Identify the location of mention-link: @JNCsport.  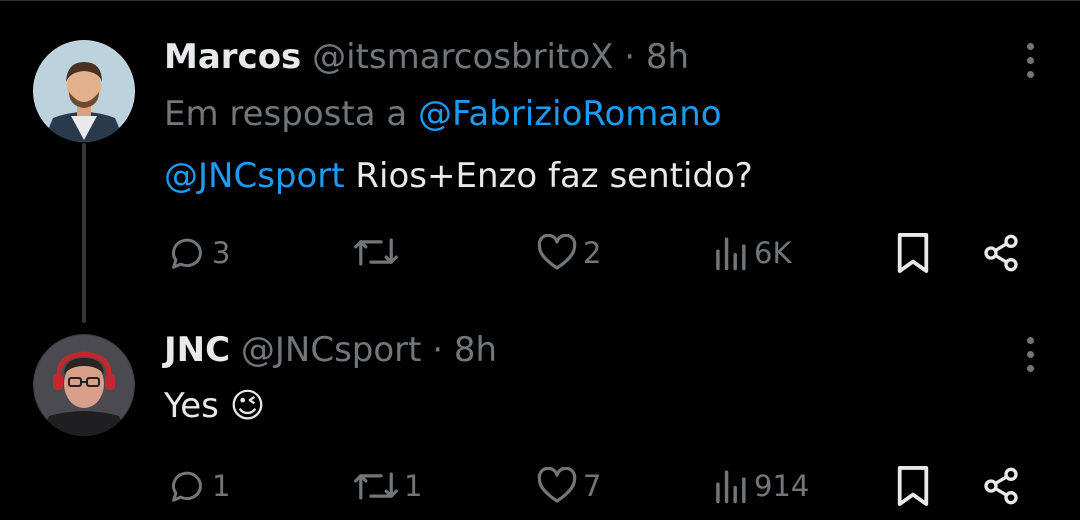
(254, 176).